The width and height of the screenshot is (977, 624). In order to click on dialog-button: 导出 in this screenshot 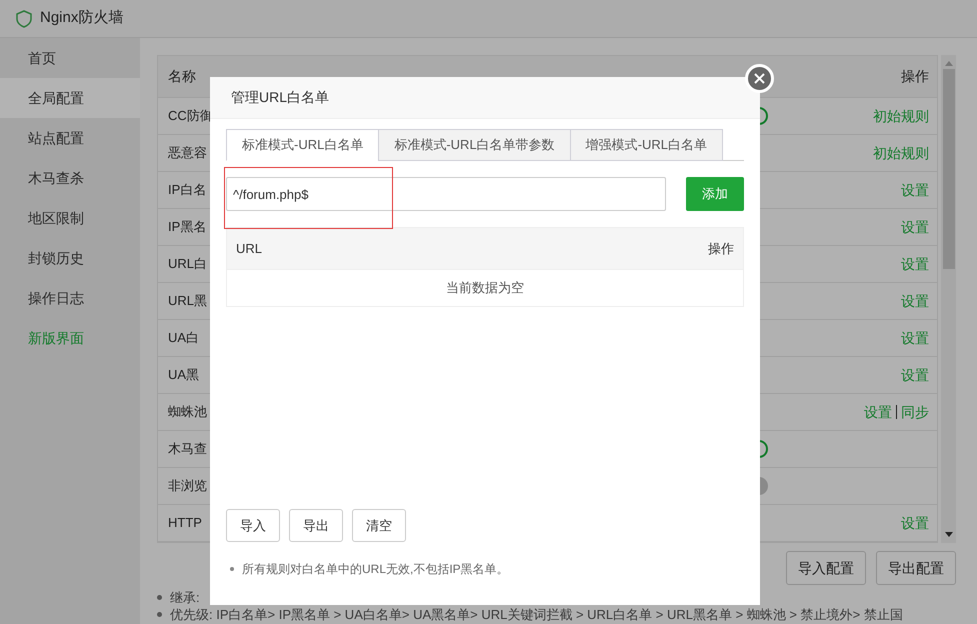, I will do `click(316, 525)`.